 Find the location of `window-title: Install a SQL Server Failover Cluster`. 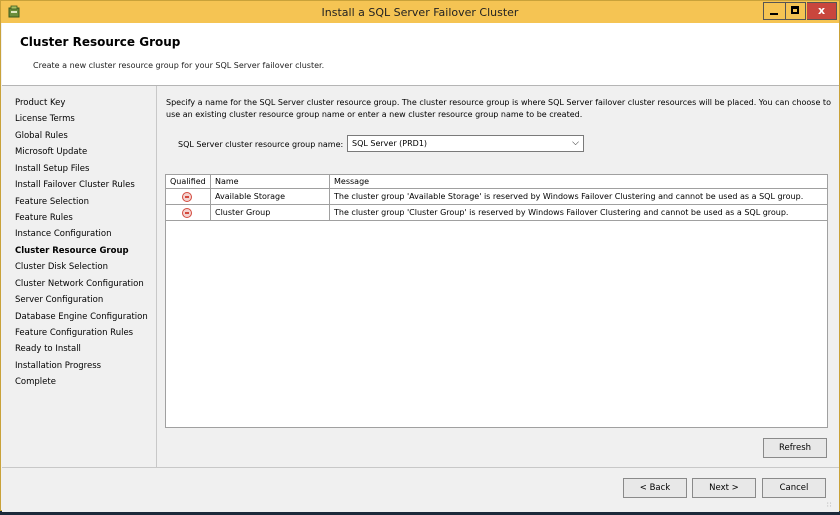

window-title: Install a SQL Server Failover Cluster is located at coordinates (420, 12).